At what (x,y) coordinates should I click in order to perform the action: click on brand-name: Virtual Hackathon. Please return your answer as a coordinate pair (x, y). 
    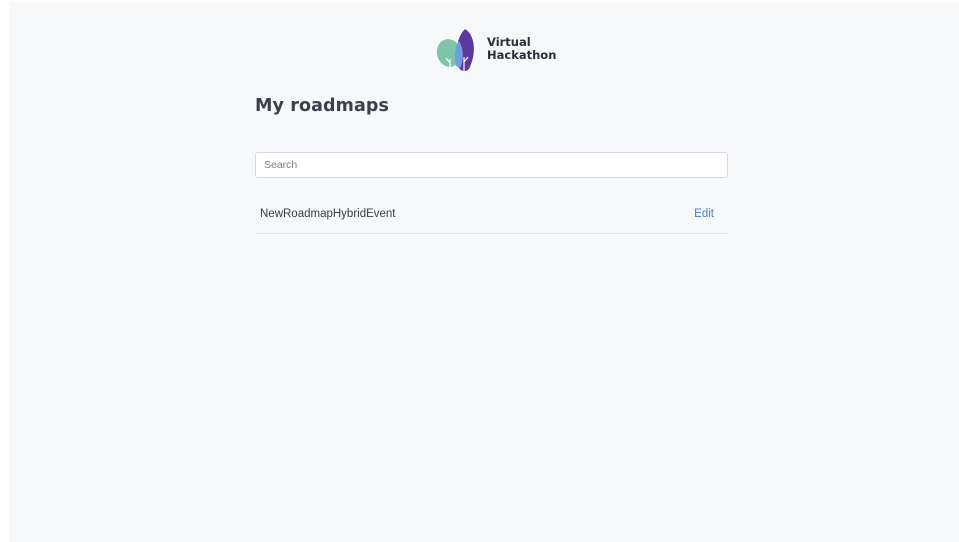
    Looking at the image, I should click on (521, 49).